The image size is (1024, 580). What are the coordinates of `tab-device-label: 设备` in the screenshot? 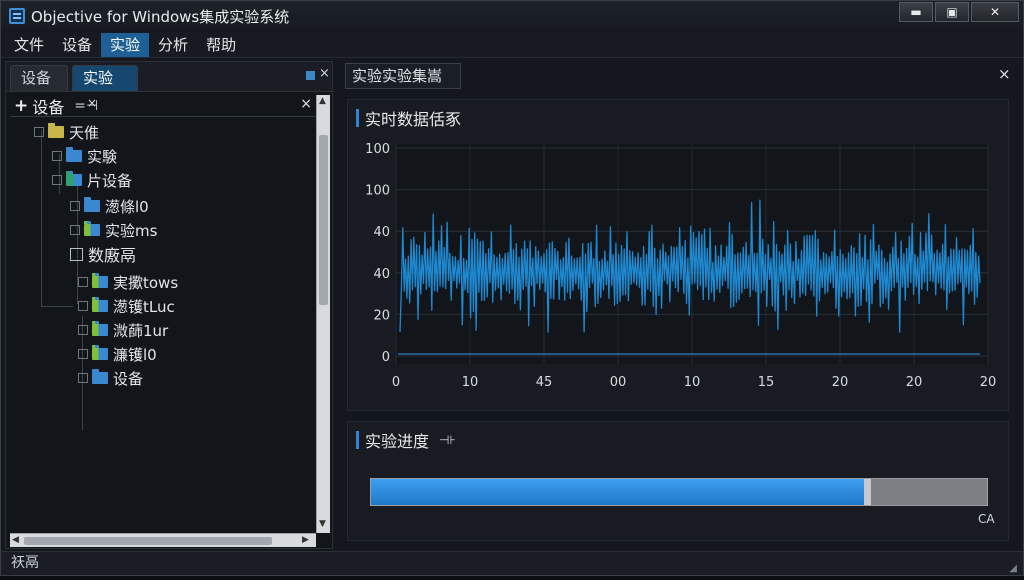 It's located at (36, 78).